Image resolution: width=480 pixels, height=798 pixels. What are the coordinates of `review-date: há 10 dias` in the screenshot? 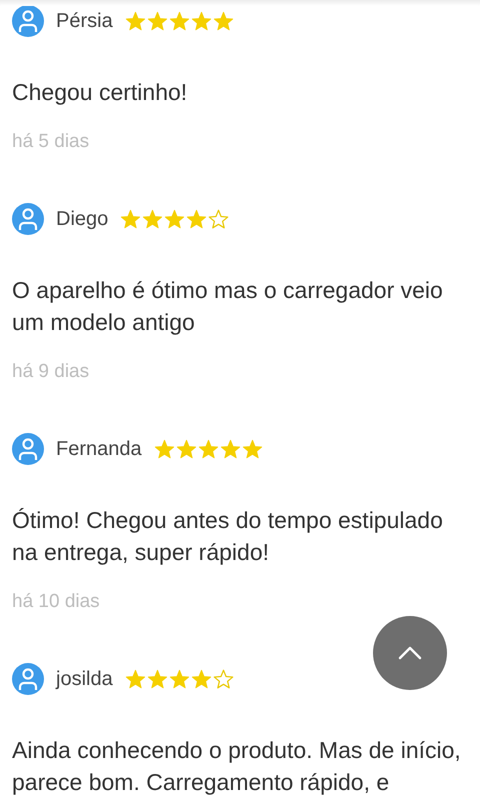 It's located at (56, 602).